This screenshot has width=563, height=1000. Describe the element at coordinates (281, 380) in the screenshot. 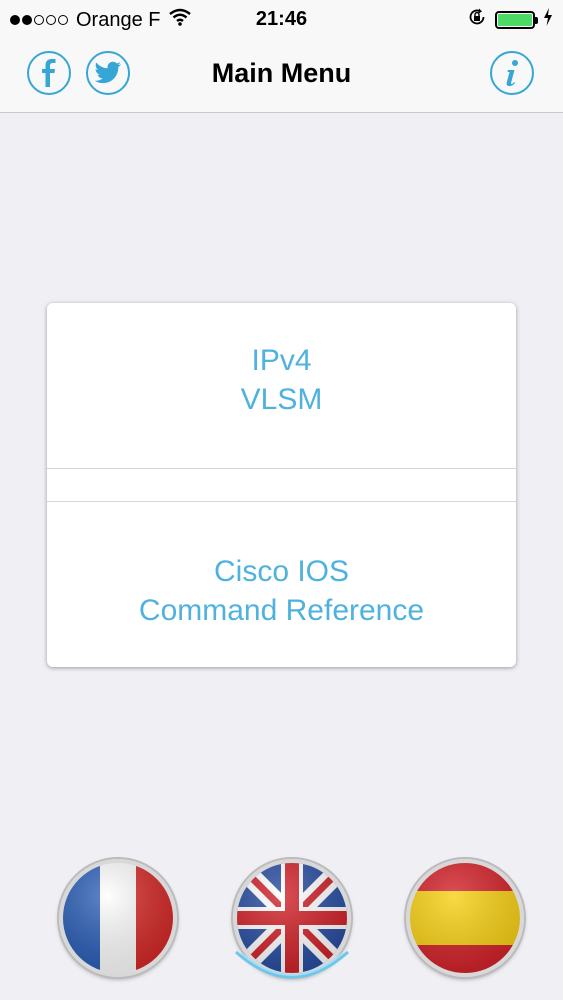

I see `menu-item-ipv4-vlsm: IPv4 VLSM` at that location.